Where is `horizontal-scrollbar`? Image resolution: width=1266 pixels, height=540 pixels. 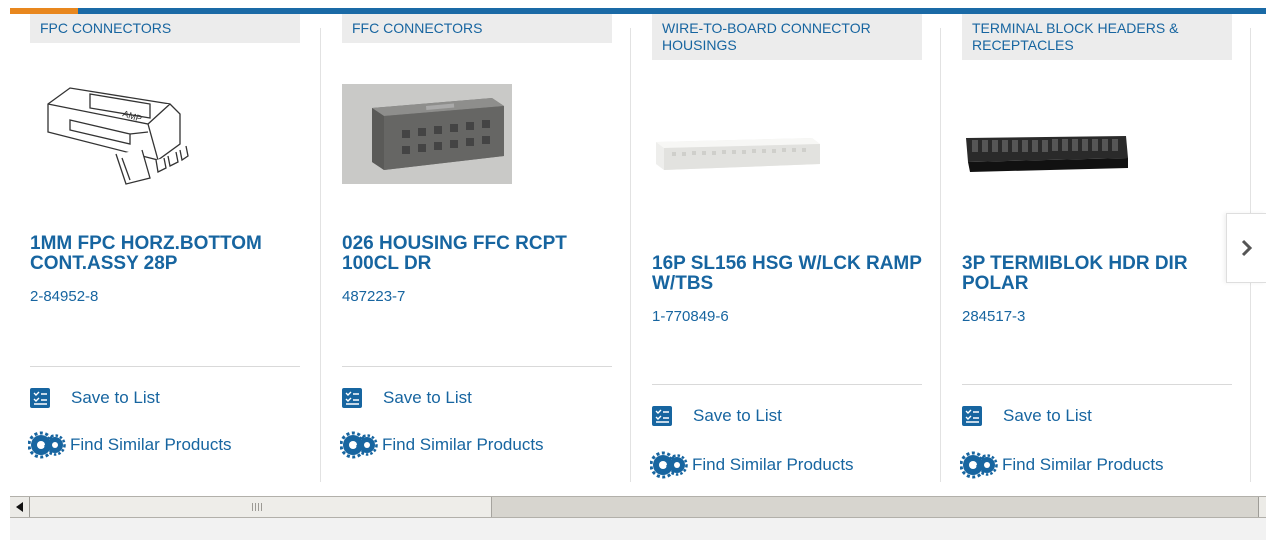
horizontal-scrollbar is located at coordinates (638, 507).